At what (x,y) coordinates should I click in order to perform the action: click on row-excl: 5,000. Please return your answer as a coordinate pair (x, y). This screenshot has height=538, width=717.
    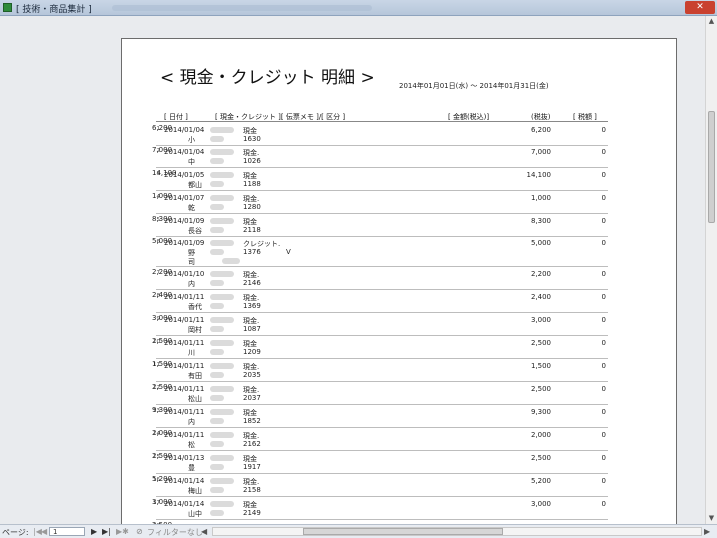
    Looking at the image, I should click on (540, 243).